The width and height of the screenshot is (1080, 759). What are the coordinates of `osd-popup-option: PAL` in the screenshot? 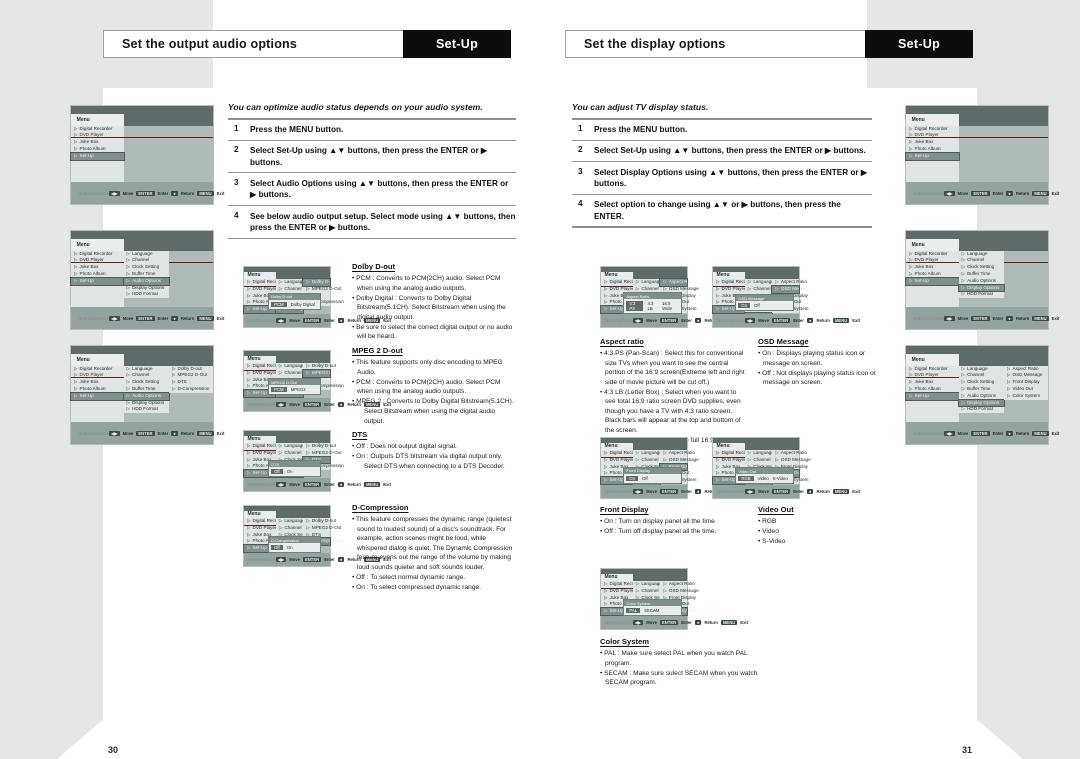 It's located at (633, 611).